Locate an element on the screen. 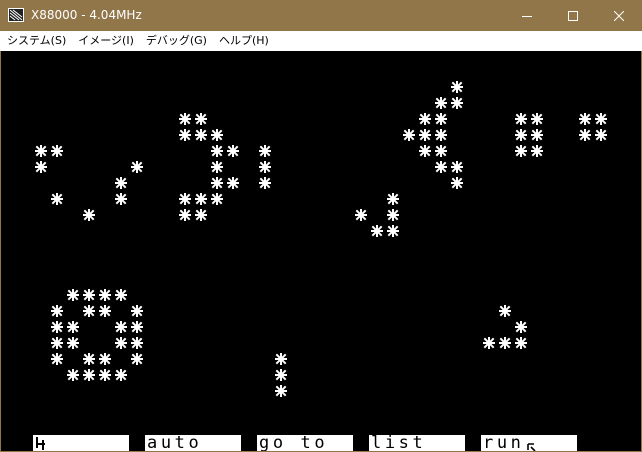 This screenshot has height=452, width=642. menu-system: システム(S) is located at coordinates (36, 41).